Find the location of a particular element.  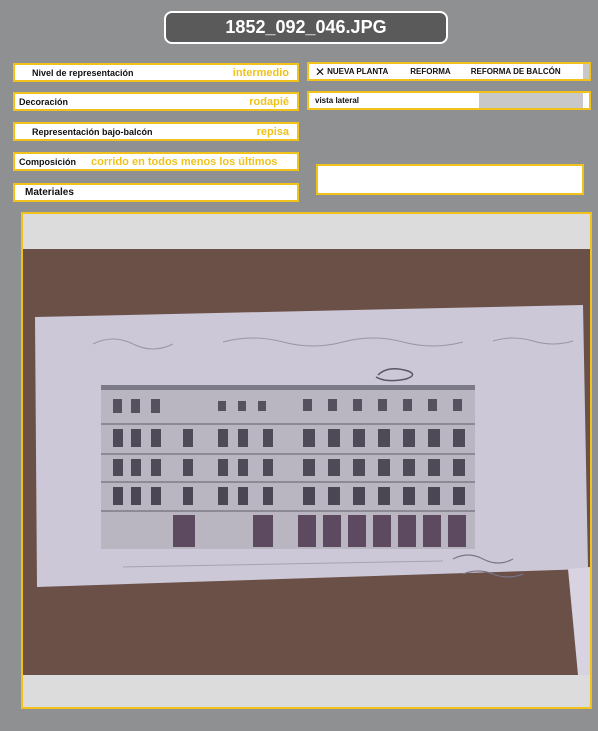

field-decoracion-value: rodapié is located at coordinates (269, 101).